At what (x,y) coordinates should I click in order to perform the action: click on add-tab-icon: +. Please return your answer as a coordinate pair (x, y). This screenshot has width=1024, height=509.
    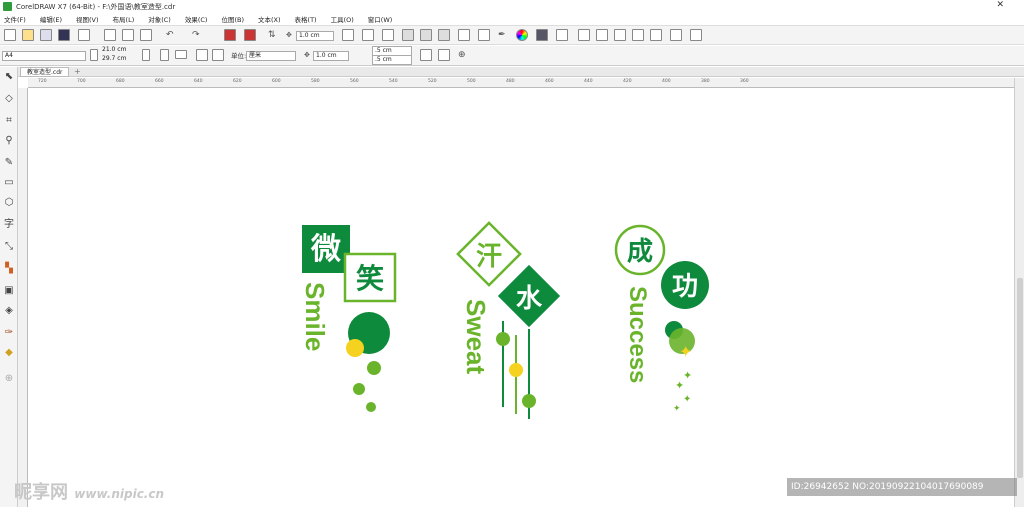
    Looking at the image, I should click on (77, 71).